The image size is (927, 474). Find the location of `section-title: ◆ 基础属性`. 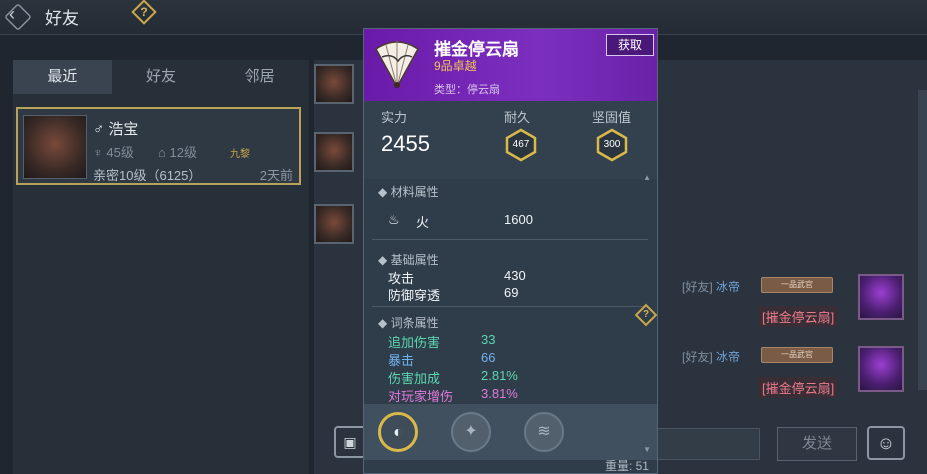

section-title: ◆ 基础属性 is located at coordinates (408, 260).